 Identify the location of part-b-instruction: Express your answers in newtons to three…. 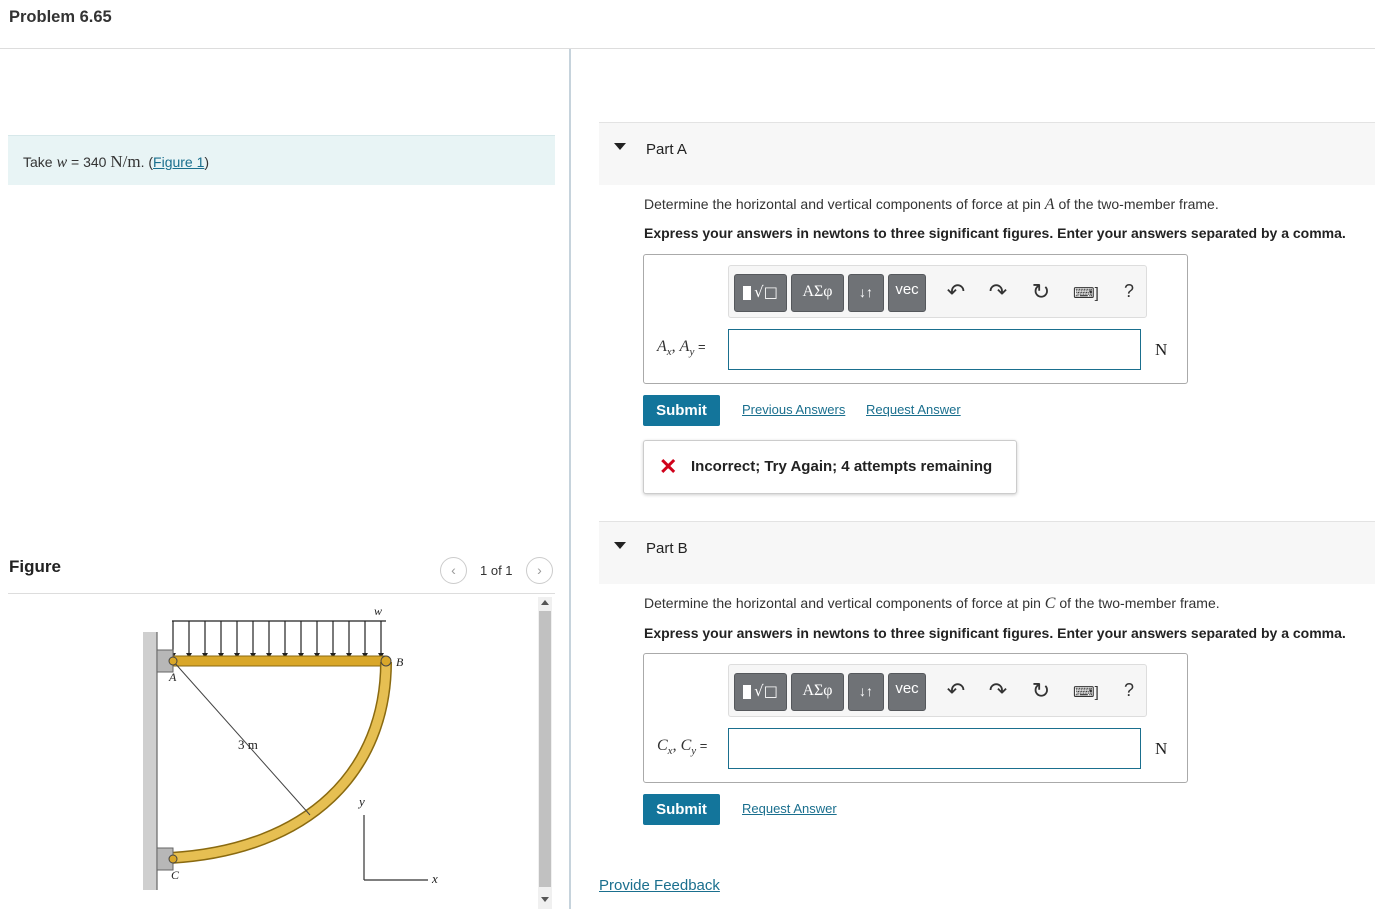
(995, 633).